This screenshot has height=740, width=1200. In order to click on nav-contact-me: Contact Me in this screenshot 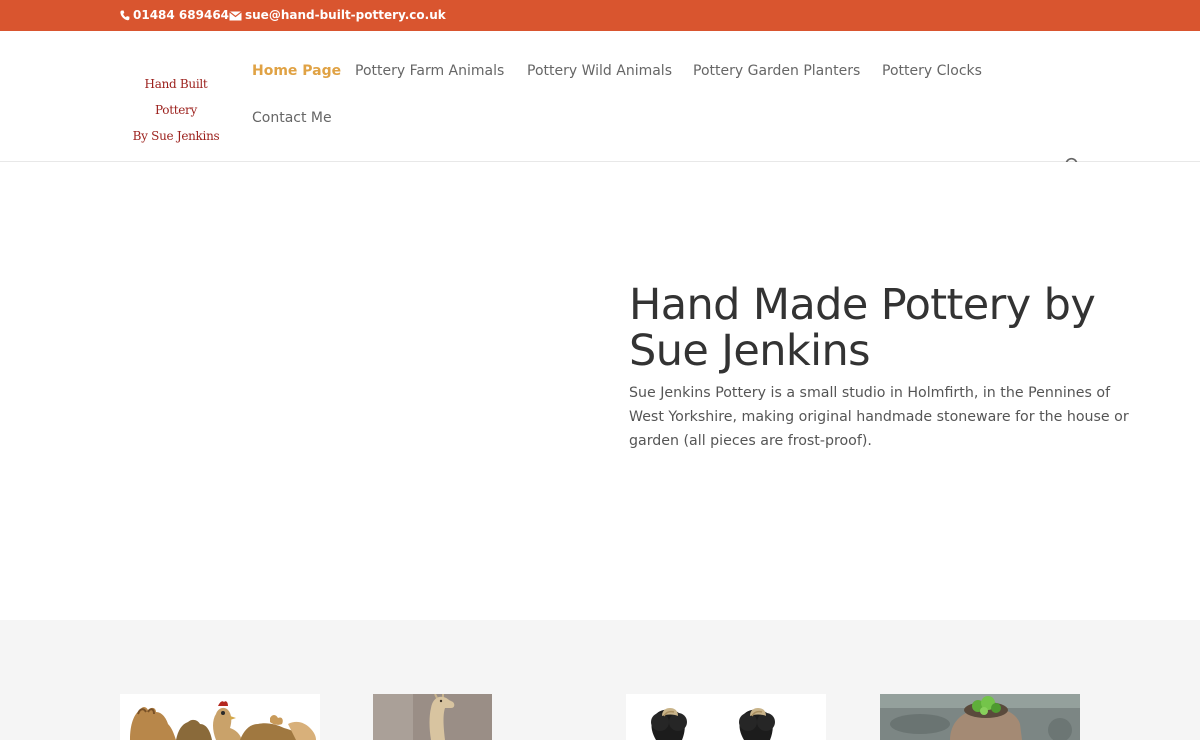, I will do `click(292, 118)`.